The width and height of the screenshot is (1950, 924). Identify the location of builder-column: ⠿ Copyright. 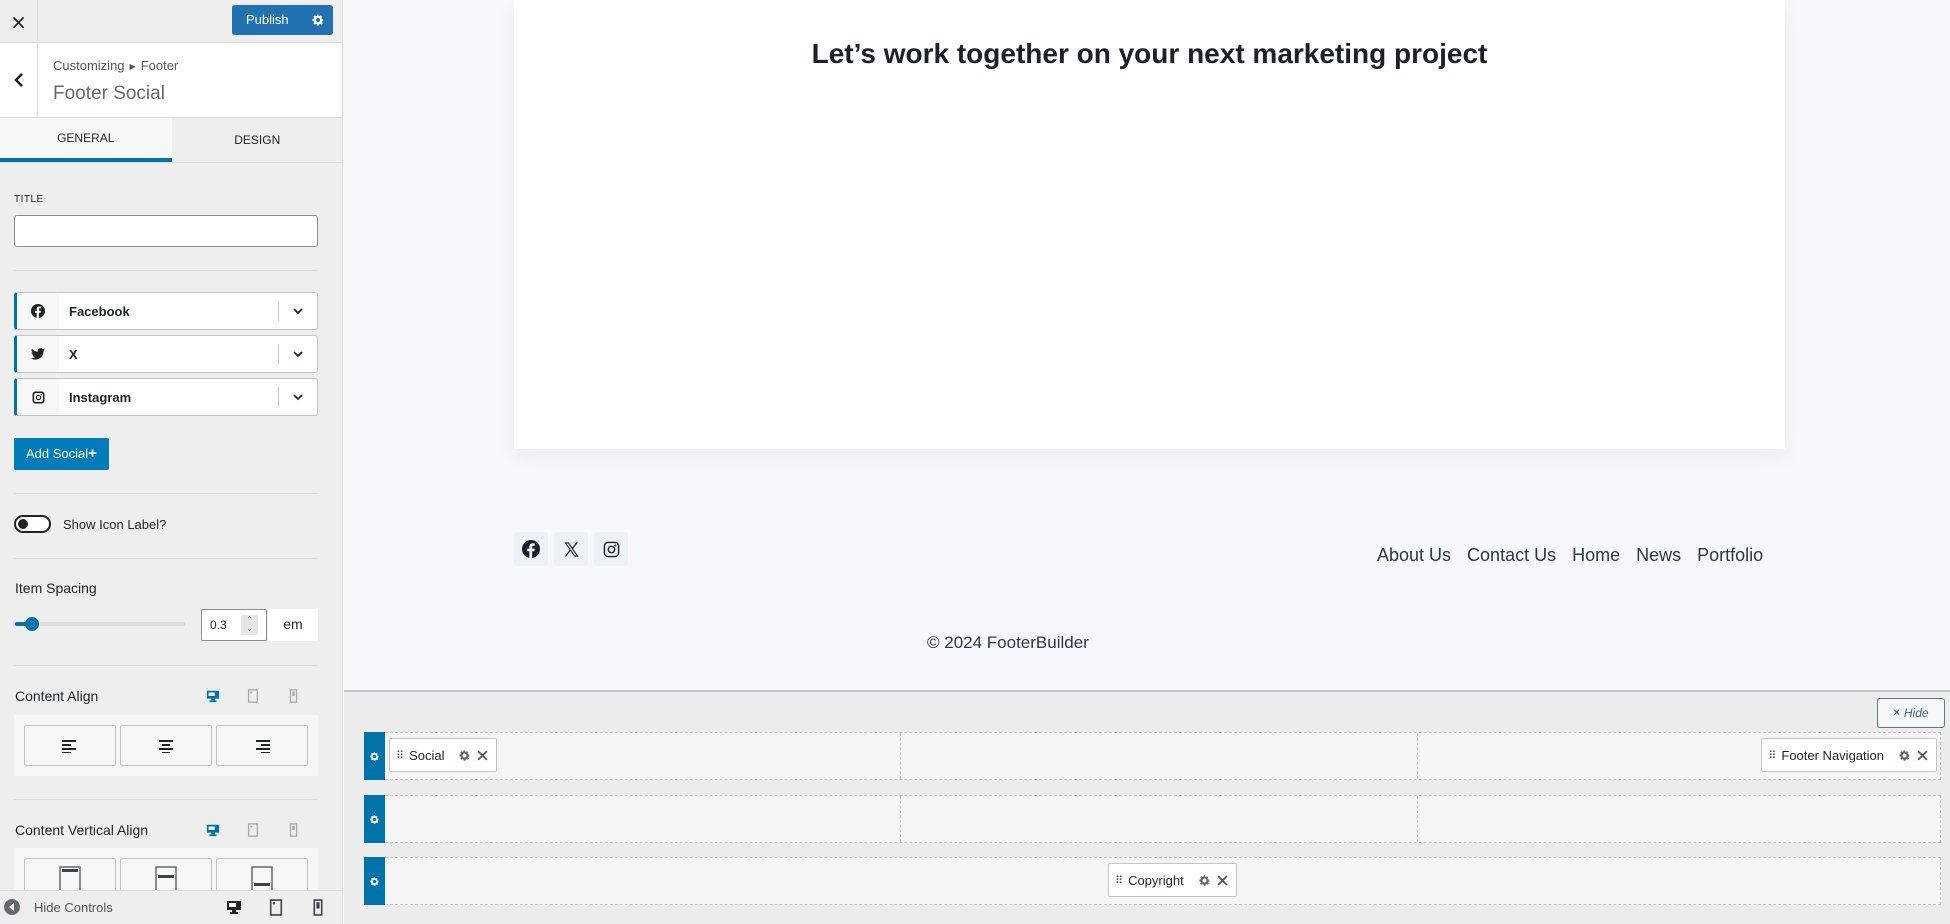
(1162, 881).